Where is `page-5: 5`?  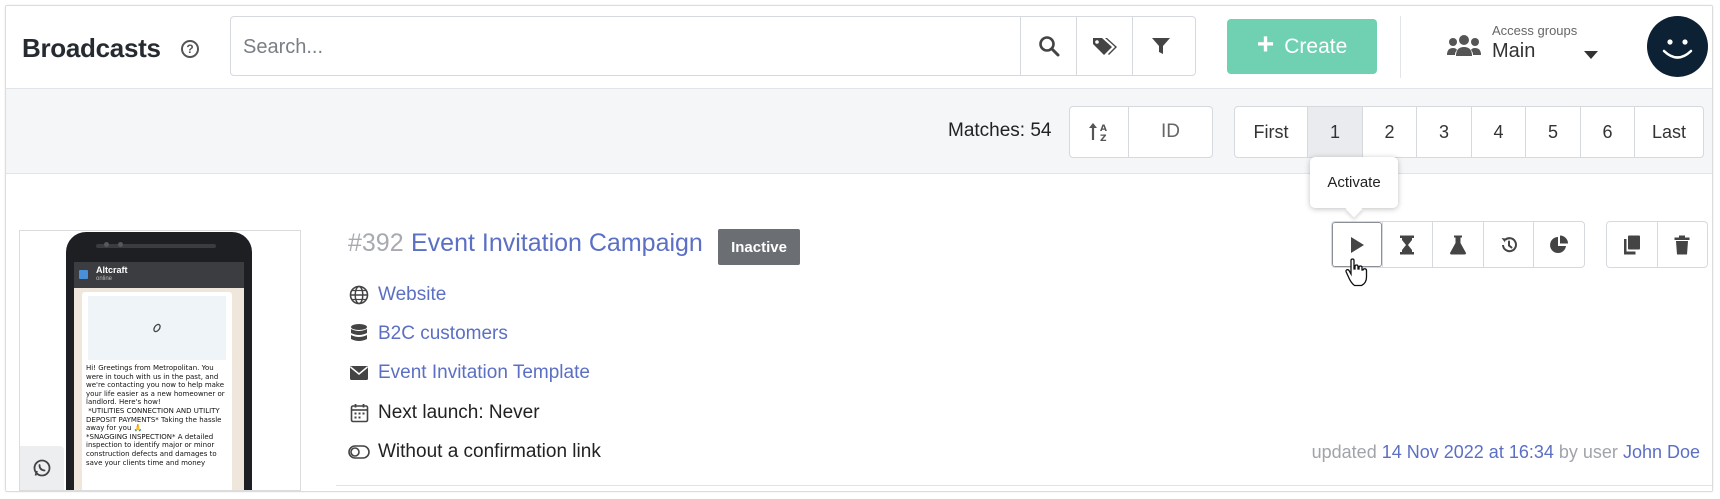
page-5: 5 is located at coordinates (1552, 132).